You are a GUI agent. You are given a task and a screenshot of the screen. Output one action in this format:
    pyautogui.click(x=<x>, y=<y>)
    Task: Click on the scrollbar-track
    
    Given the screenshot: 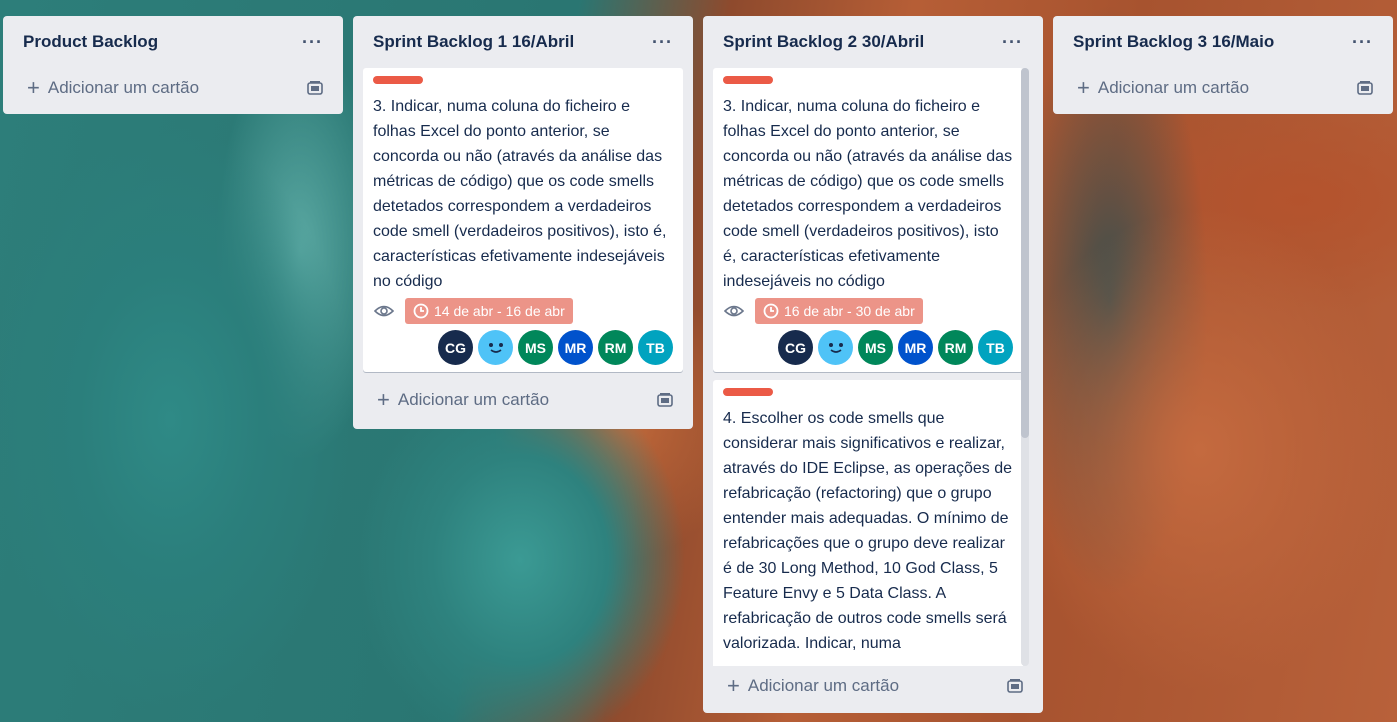 What is the action you would take?
    pyautogui.click(x=1025, y=367)
    